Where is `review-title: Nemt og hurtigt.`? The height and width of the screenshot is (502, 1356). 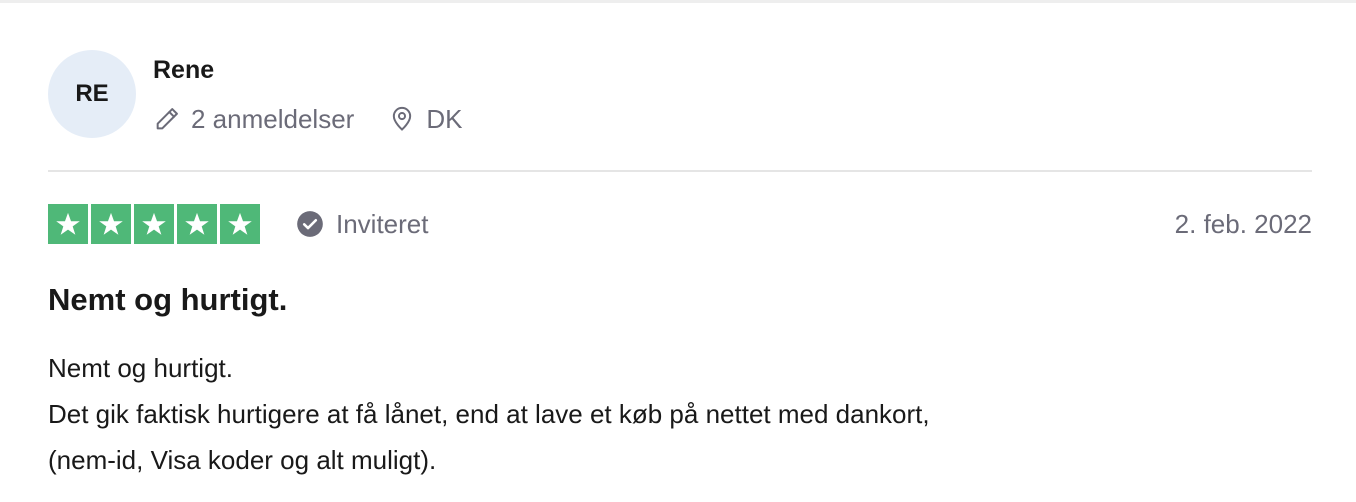
review-title: Nemt og hurtigt. is located at coordinates (167, 300).